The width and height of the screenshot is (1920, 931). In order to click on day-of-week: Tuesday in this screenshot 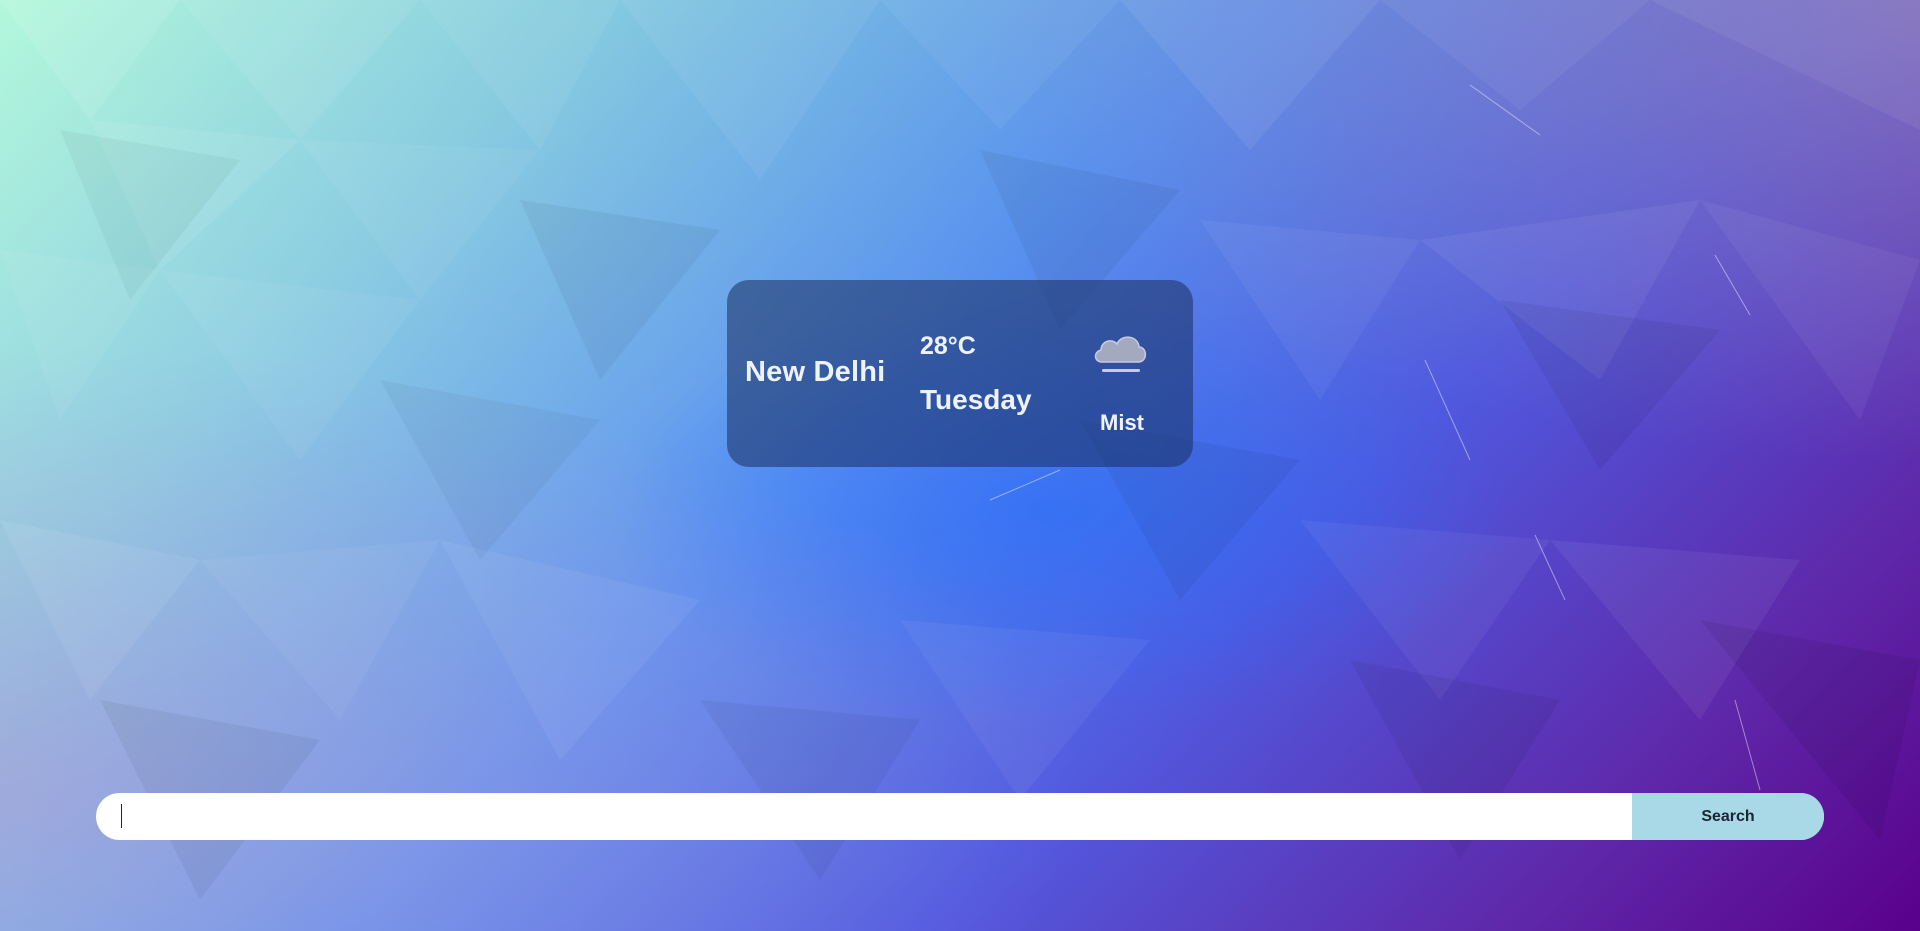, I will do `click(976, 399)`.